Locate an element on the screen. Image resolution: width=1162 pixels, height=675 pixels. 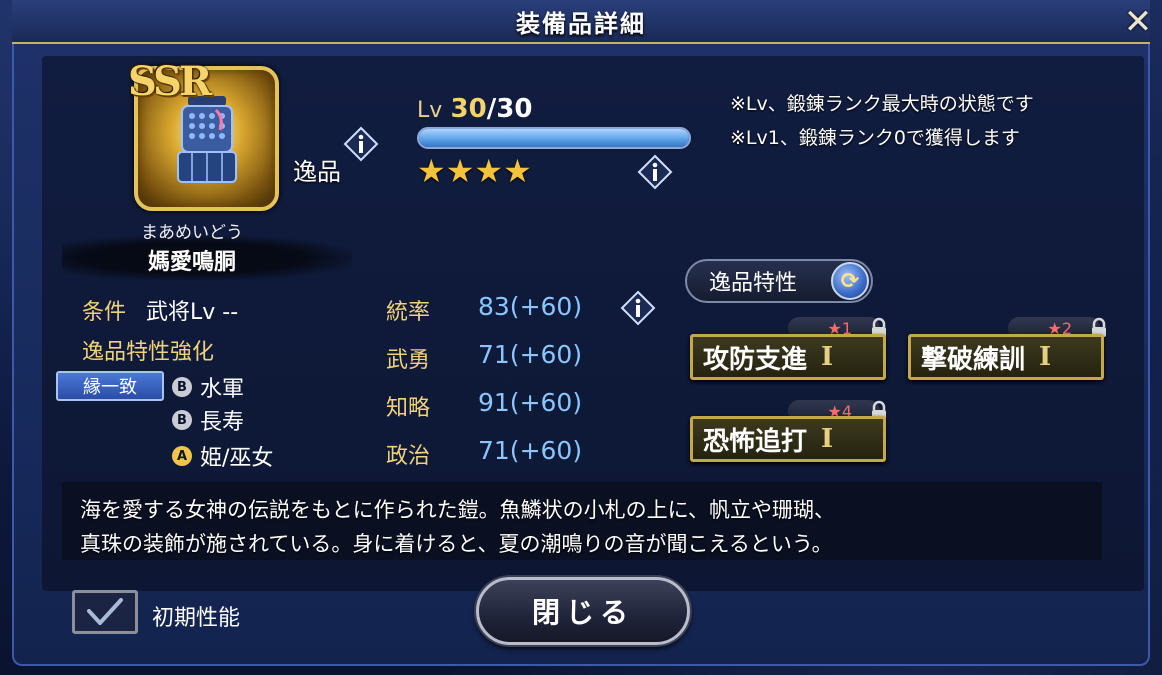
description-line: 真珠の装飾が施されている。身に着けると、夏の潮鳴りの音が聞こえるという。 is located at coordinates (456, 544).